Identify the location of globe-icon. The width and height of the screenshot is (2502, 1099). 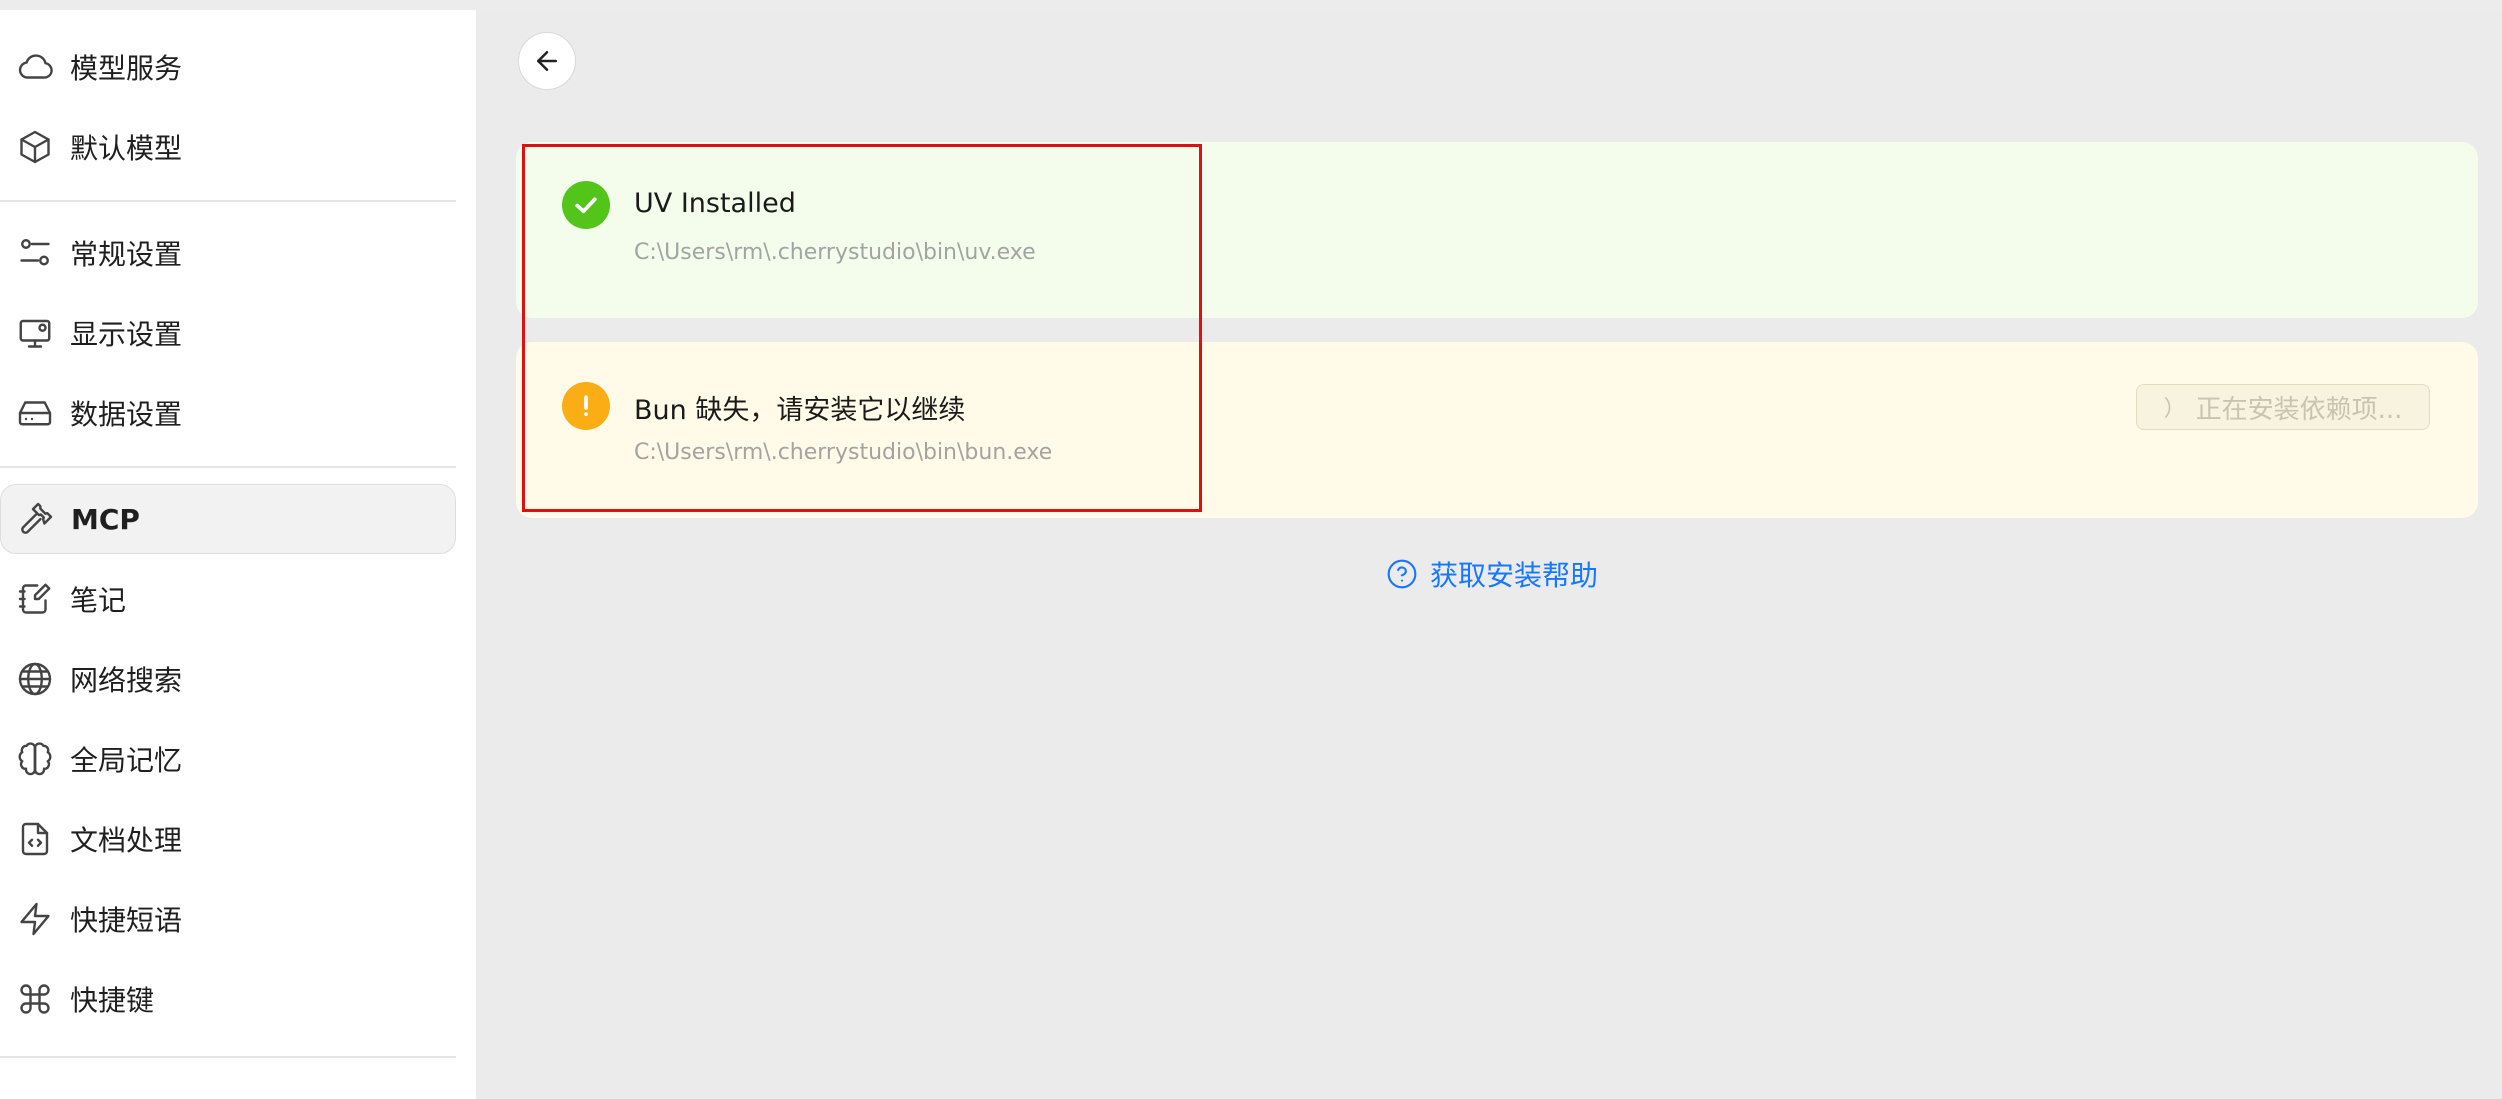
(35, 679).